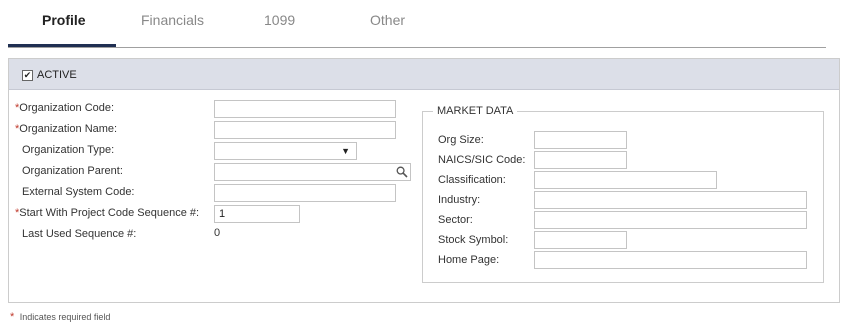 The width and height of the screenshot is (852, 330). I want to click on tab-bar: Profile Financials 1099 Other, so click(417, 24).